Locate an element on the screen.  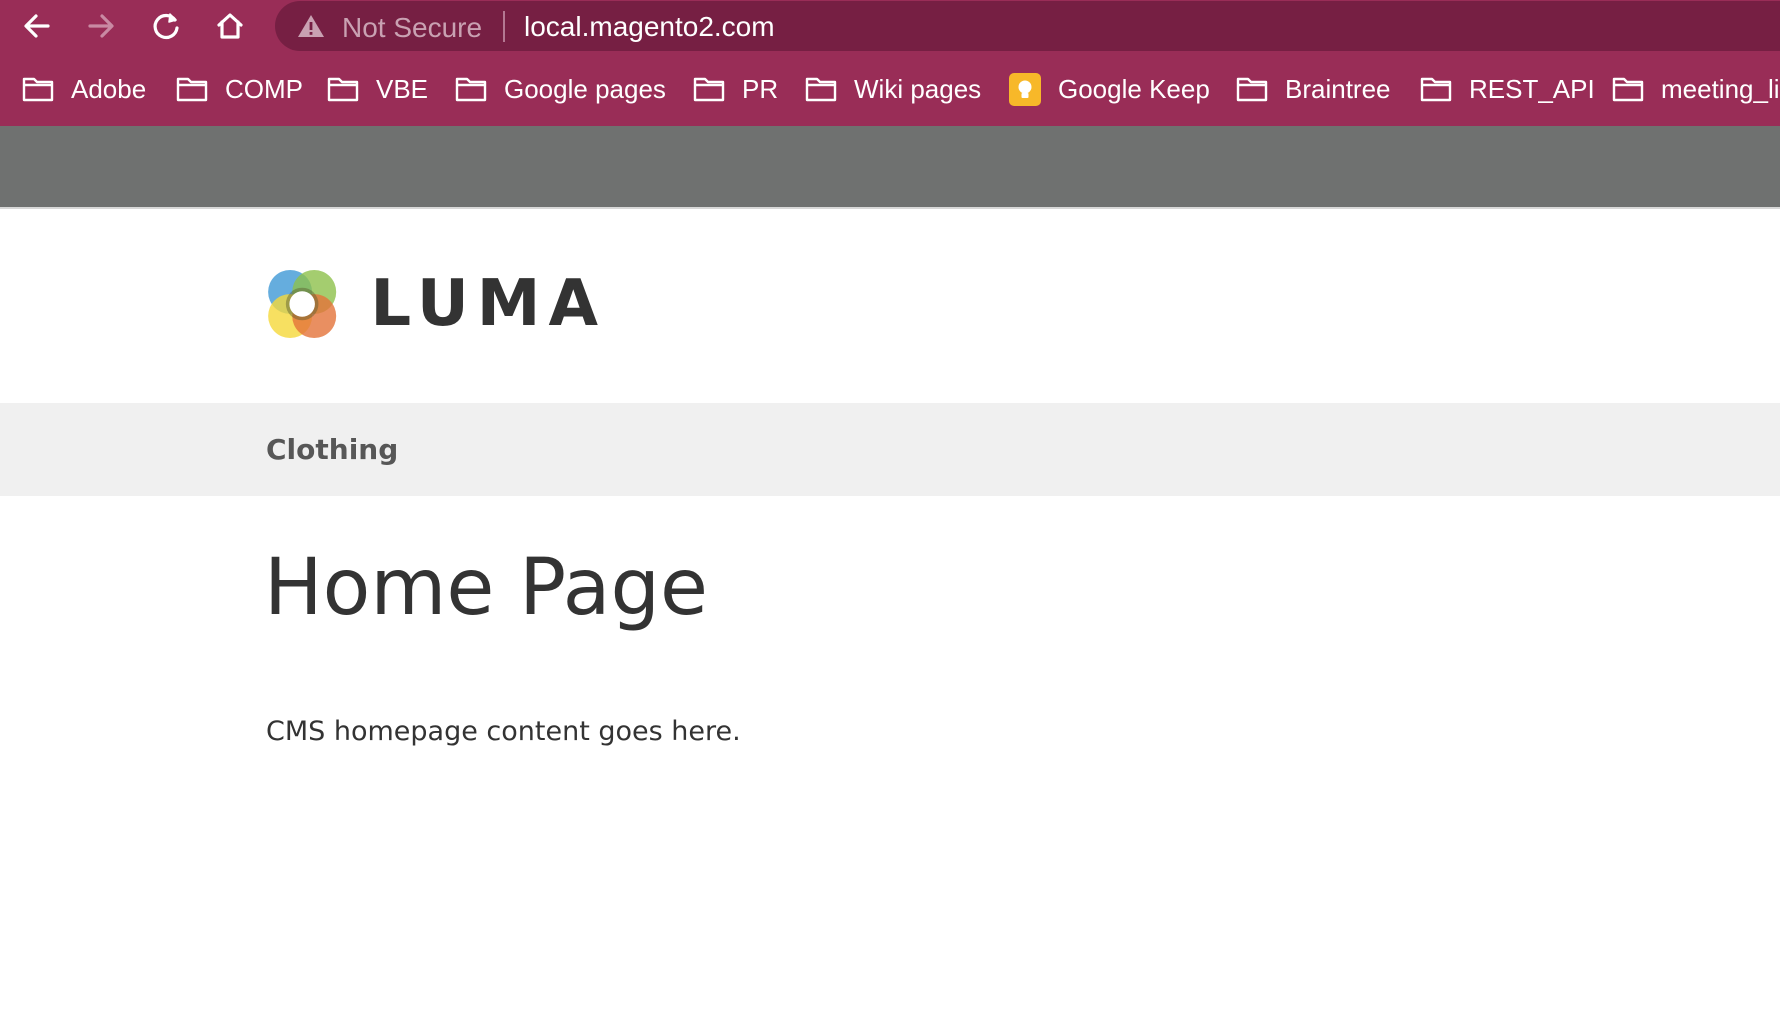
header-panel is located at coordinates (890, 166).